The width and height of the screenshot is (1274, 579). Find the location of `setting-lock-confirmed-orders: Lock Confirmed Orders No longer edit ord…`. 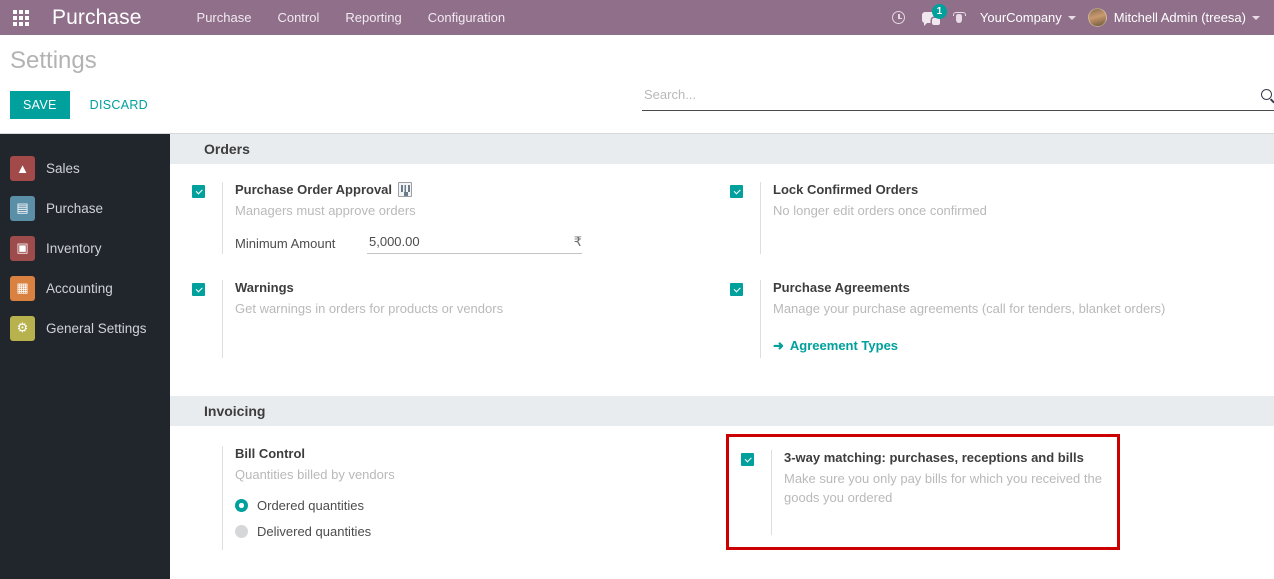

setting-lock-confirmed-orders: Lock Confirmed Orders No longer edit ord… is located at coordinates (998, 209).